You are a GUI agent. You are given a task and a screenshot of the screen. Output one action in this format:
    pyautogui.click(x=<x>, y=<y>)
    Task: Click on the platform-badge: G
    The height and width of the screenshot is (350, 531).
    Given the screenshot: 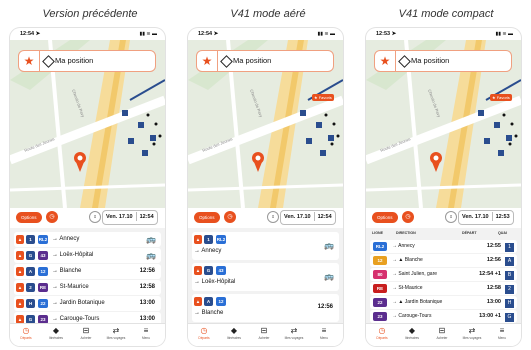 What is the action you would take?
    pyautogui.click(x=509, y=317)
    